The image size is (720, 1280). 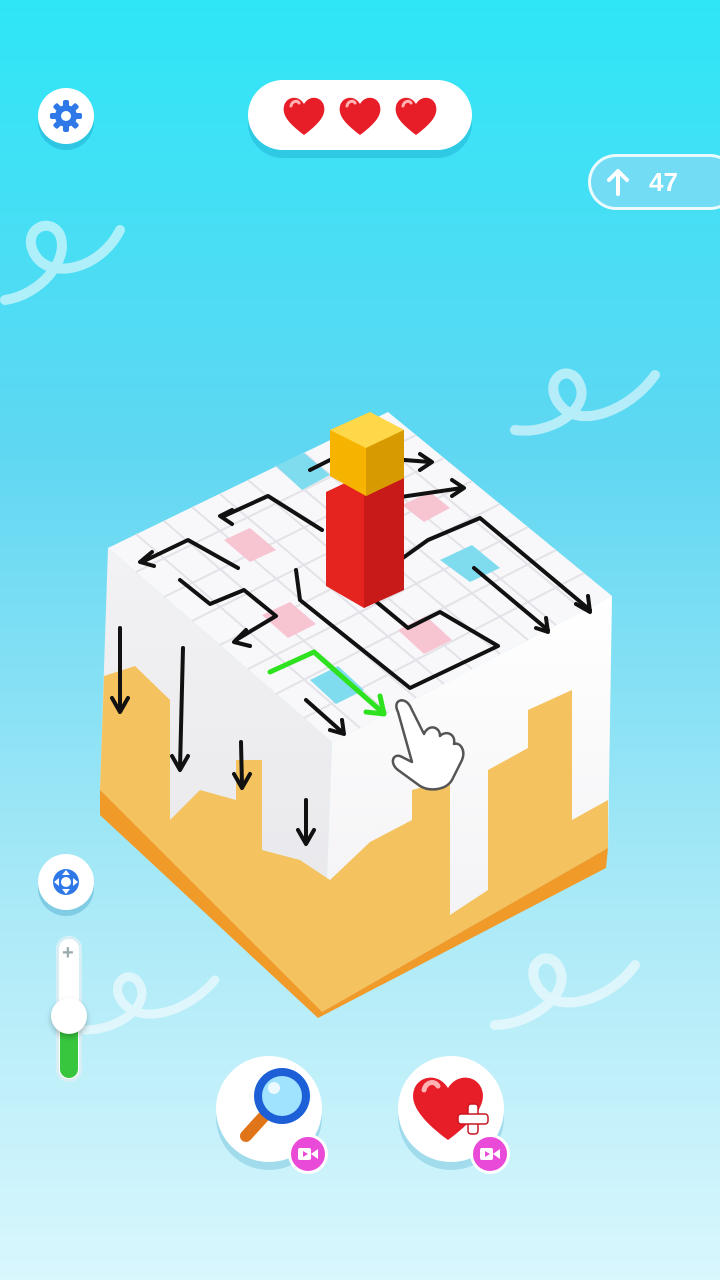 I want to click on extra-life-video-badge, so click(x=490, y=1154).